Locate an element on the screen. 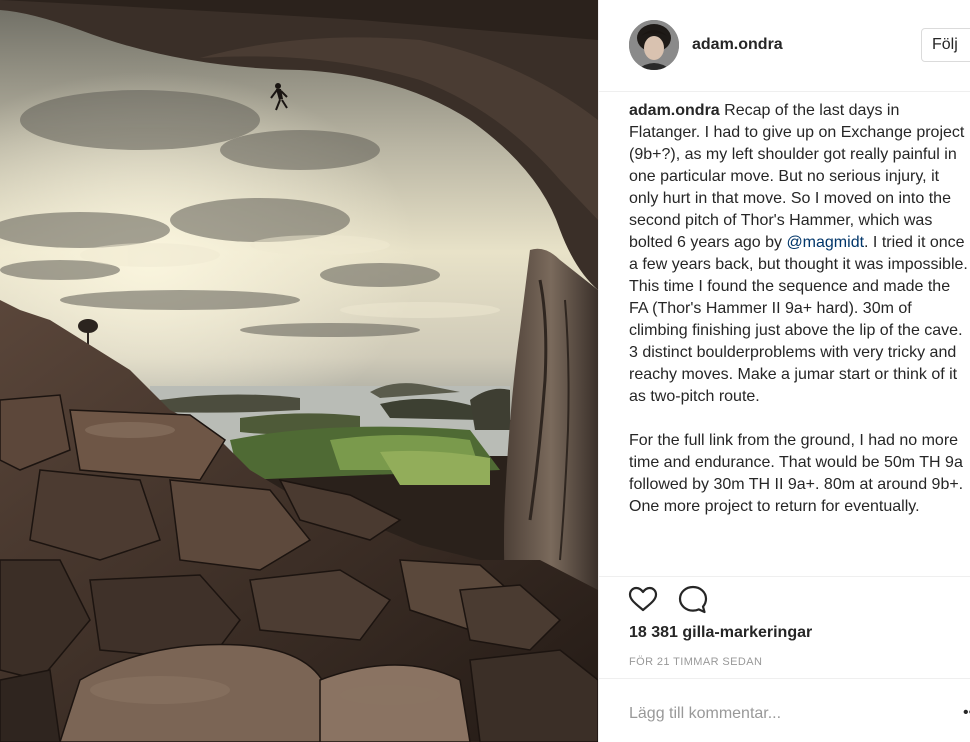 The height and width of the screenshot is (742, 970). follow-button: Följ is located at coordinates (945, 45).